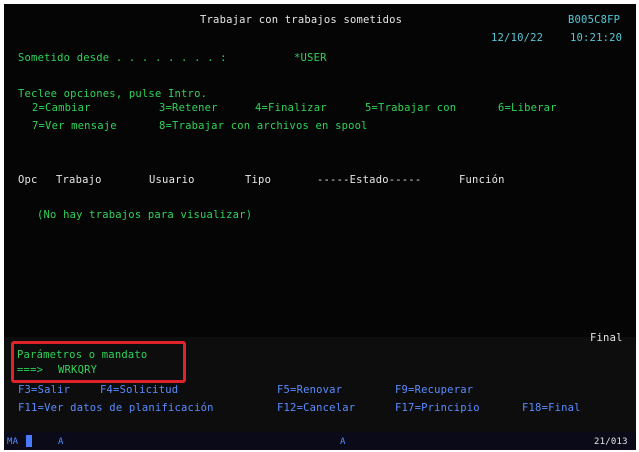 This screenshot has width=639, height=452. I want to click on date: 12/10/22, so click(517, 38).